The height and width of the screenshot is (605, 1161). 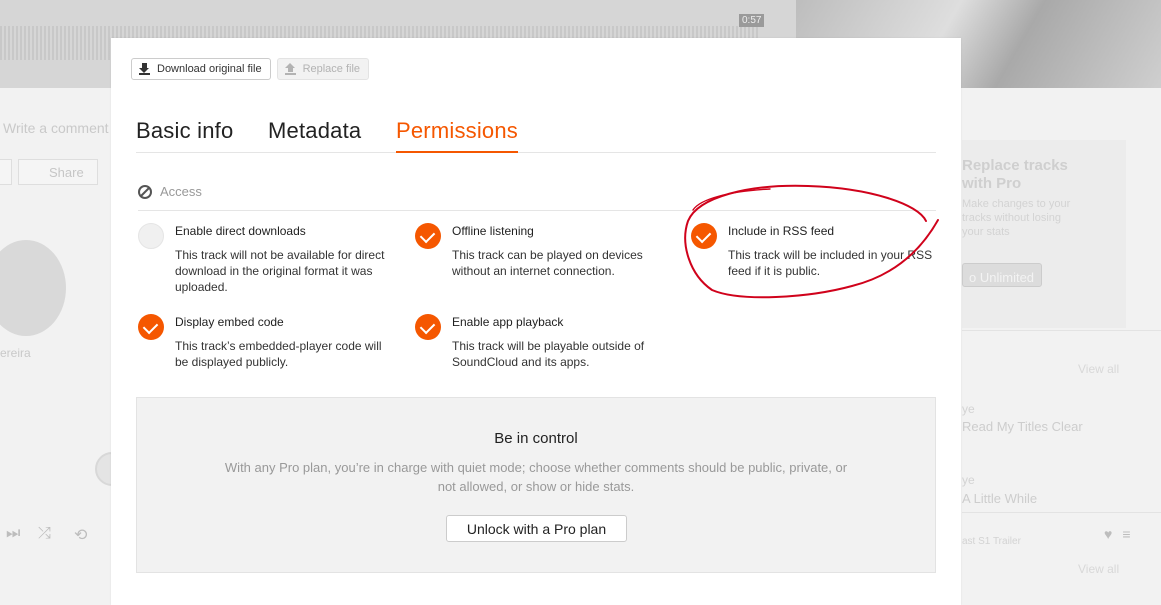 I want to click on replace-label: Replace file, so click(x=331, y=69).